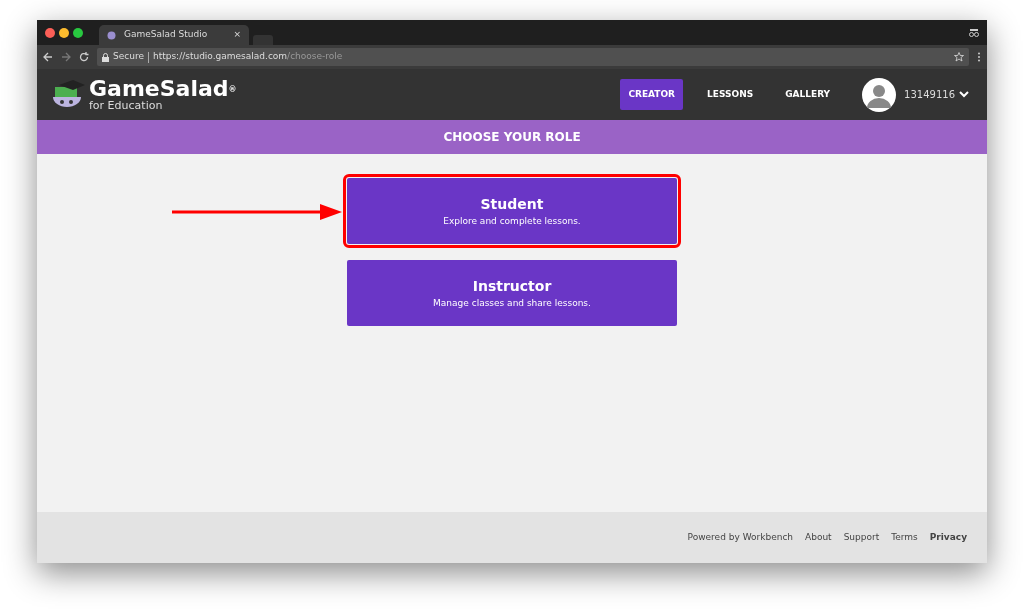 The width and height of the screenshot is (1024, 616). I want to click on back-icon, so click(48, 57).